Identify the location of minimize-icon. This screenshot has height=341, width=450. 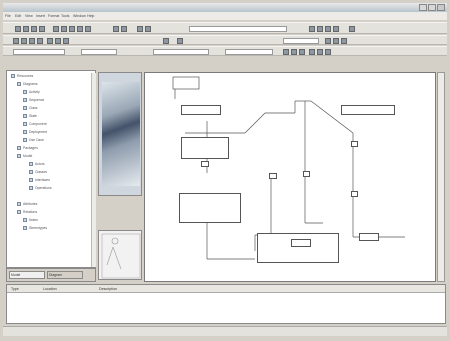
(423, 7).